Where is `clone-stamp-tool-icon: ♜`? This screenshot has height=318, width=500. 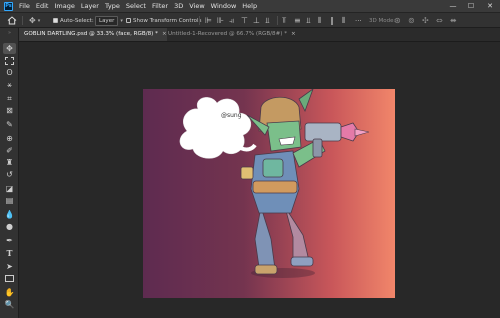
clone-stamp-tool-icon: ♜ is located at coordinates (9, 162).